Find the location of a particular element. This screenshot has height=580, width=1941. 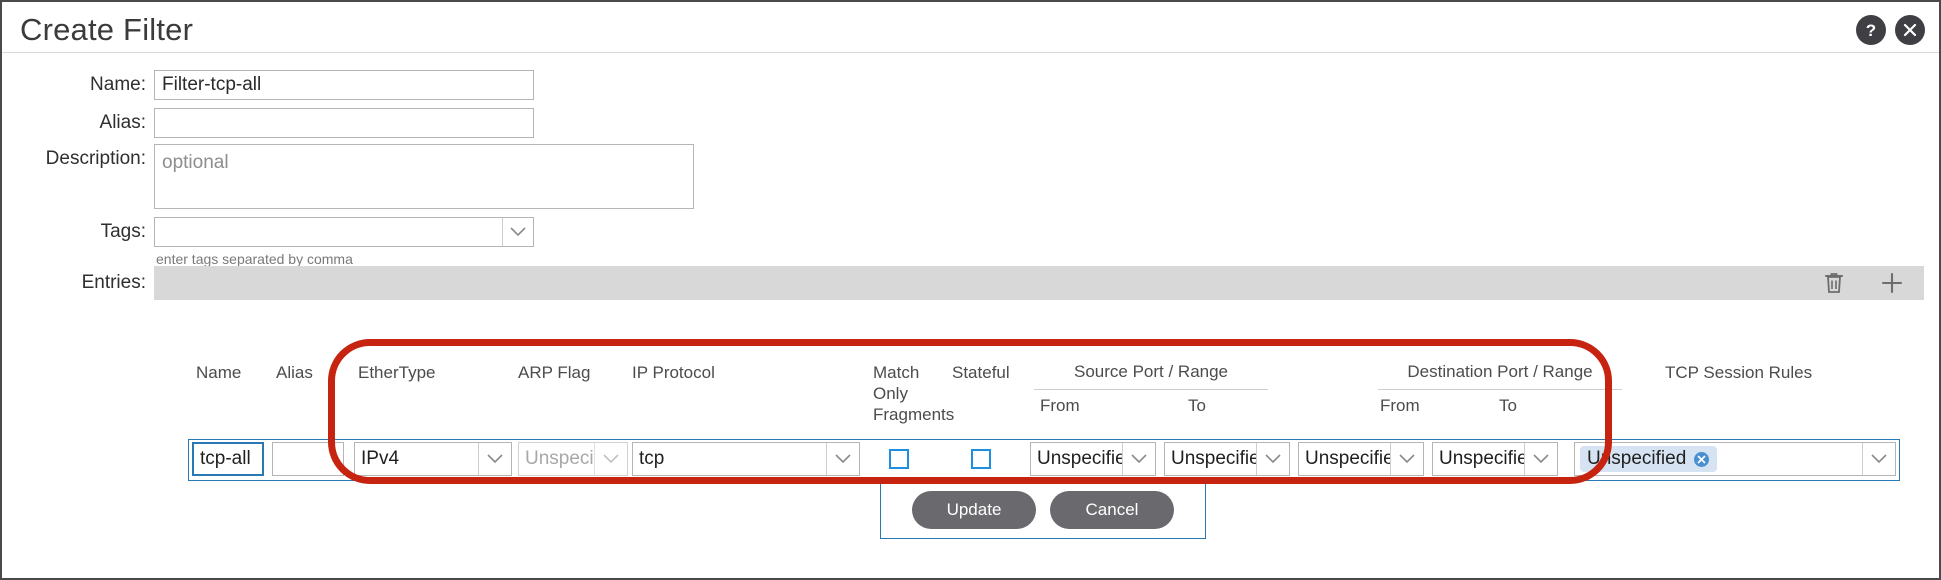

plus-icon is located at coordinates (1892, 283).